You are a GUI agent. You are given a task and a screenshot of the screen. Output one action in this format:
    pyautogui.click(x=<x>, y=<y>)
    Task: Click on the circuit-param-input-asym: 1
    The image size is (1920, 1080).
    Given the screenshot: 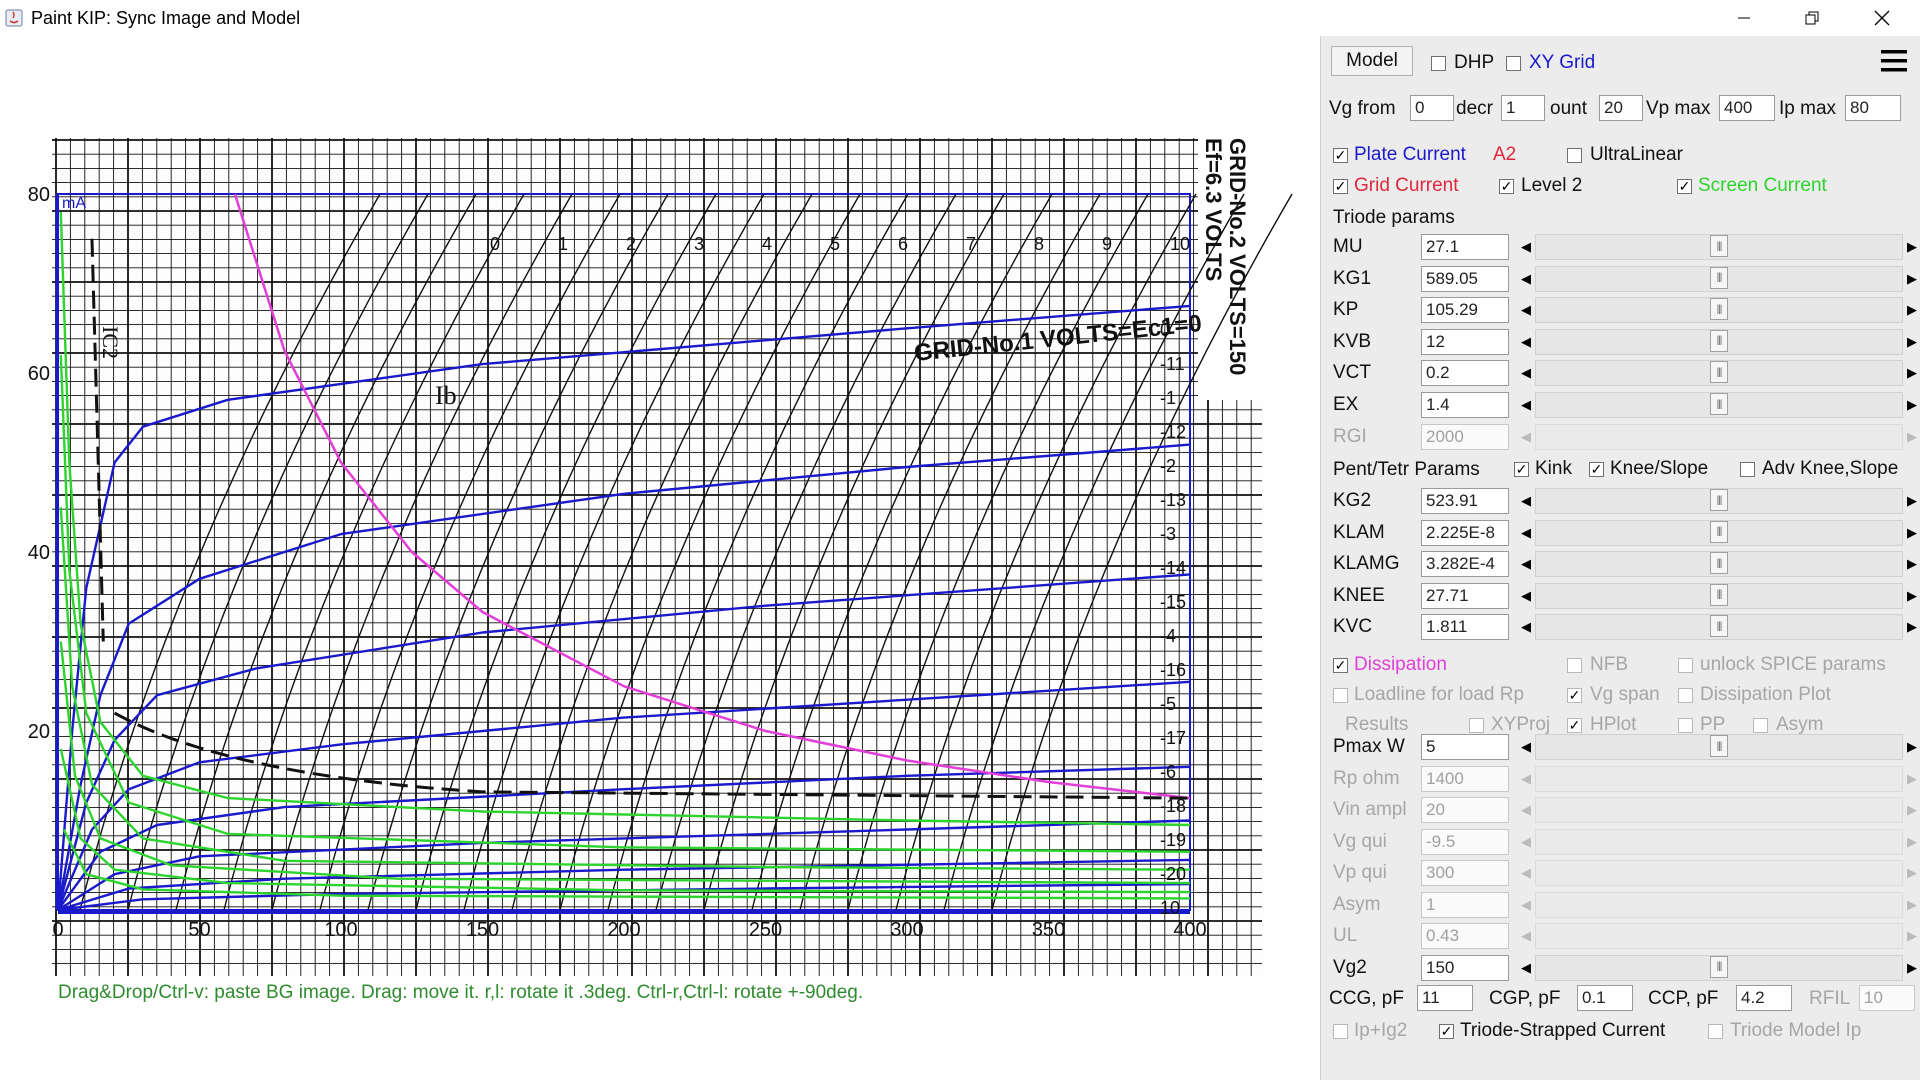 What is the action you would take?
    pyautogui.click(x=1465, y=904)
    